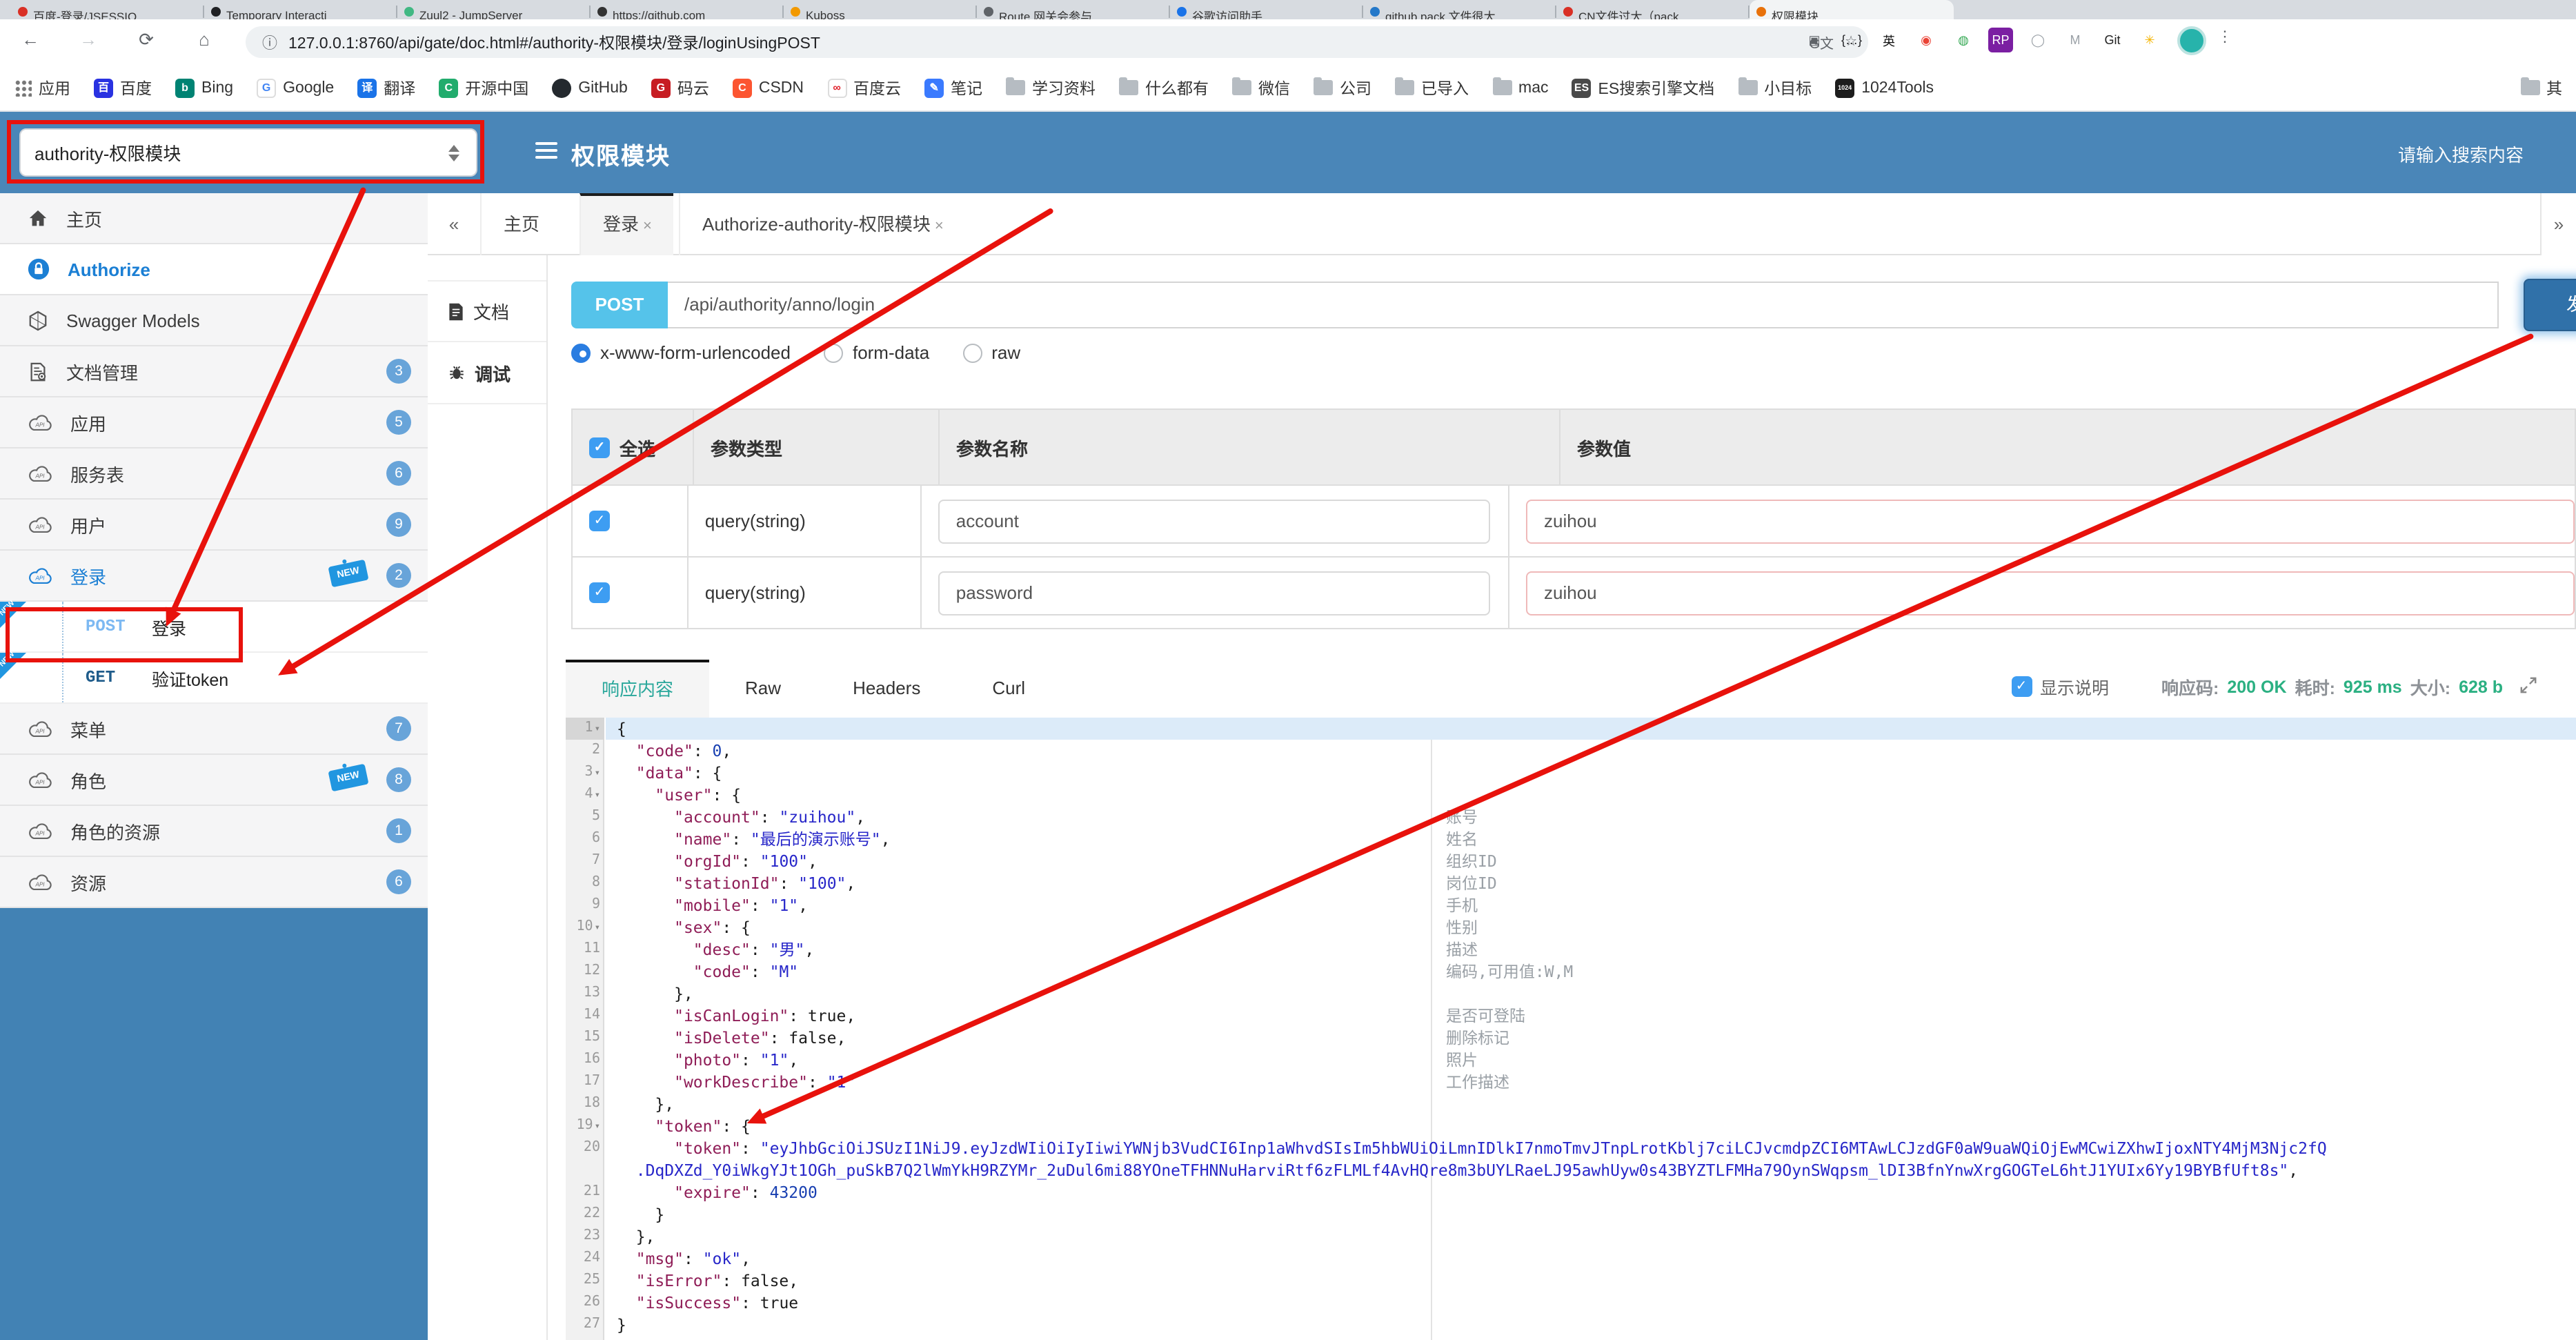 This screenshot has width=2576, height=1340. Describe the element at coordinates (1814, 40) in the screenshot. I see `extension-icon: ▣` at that location.